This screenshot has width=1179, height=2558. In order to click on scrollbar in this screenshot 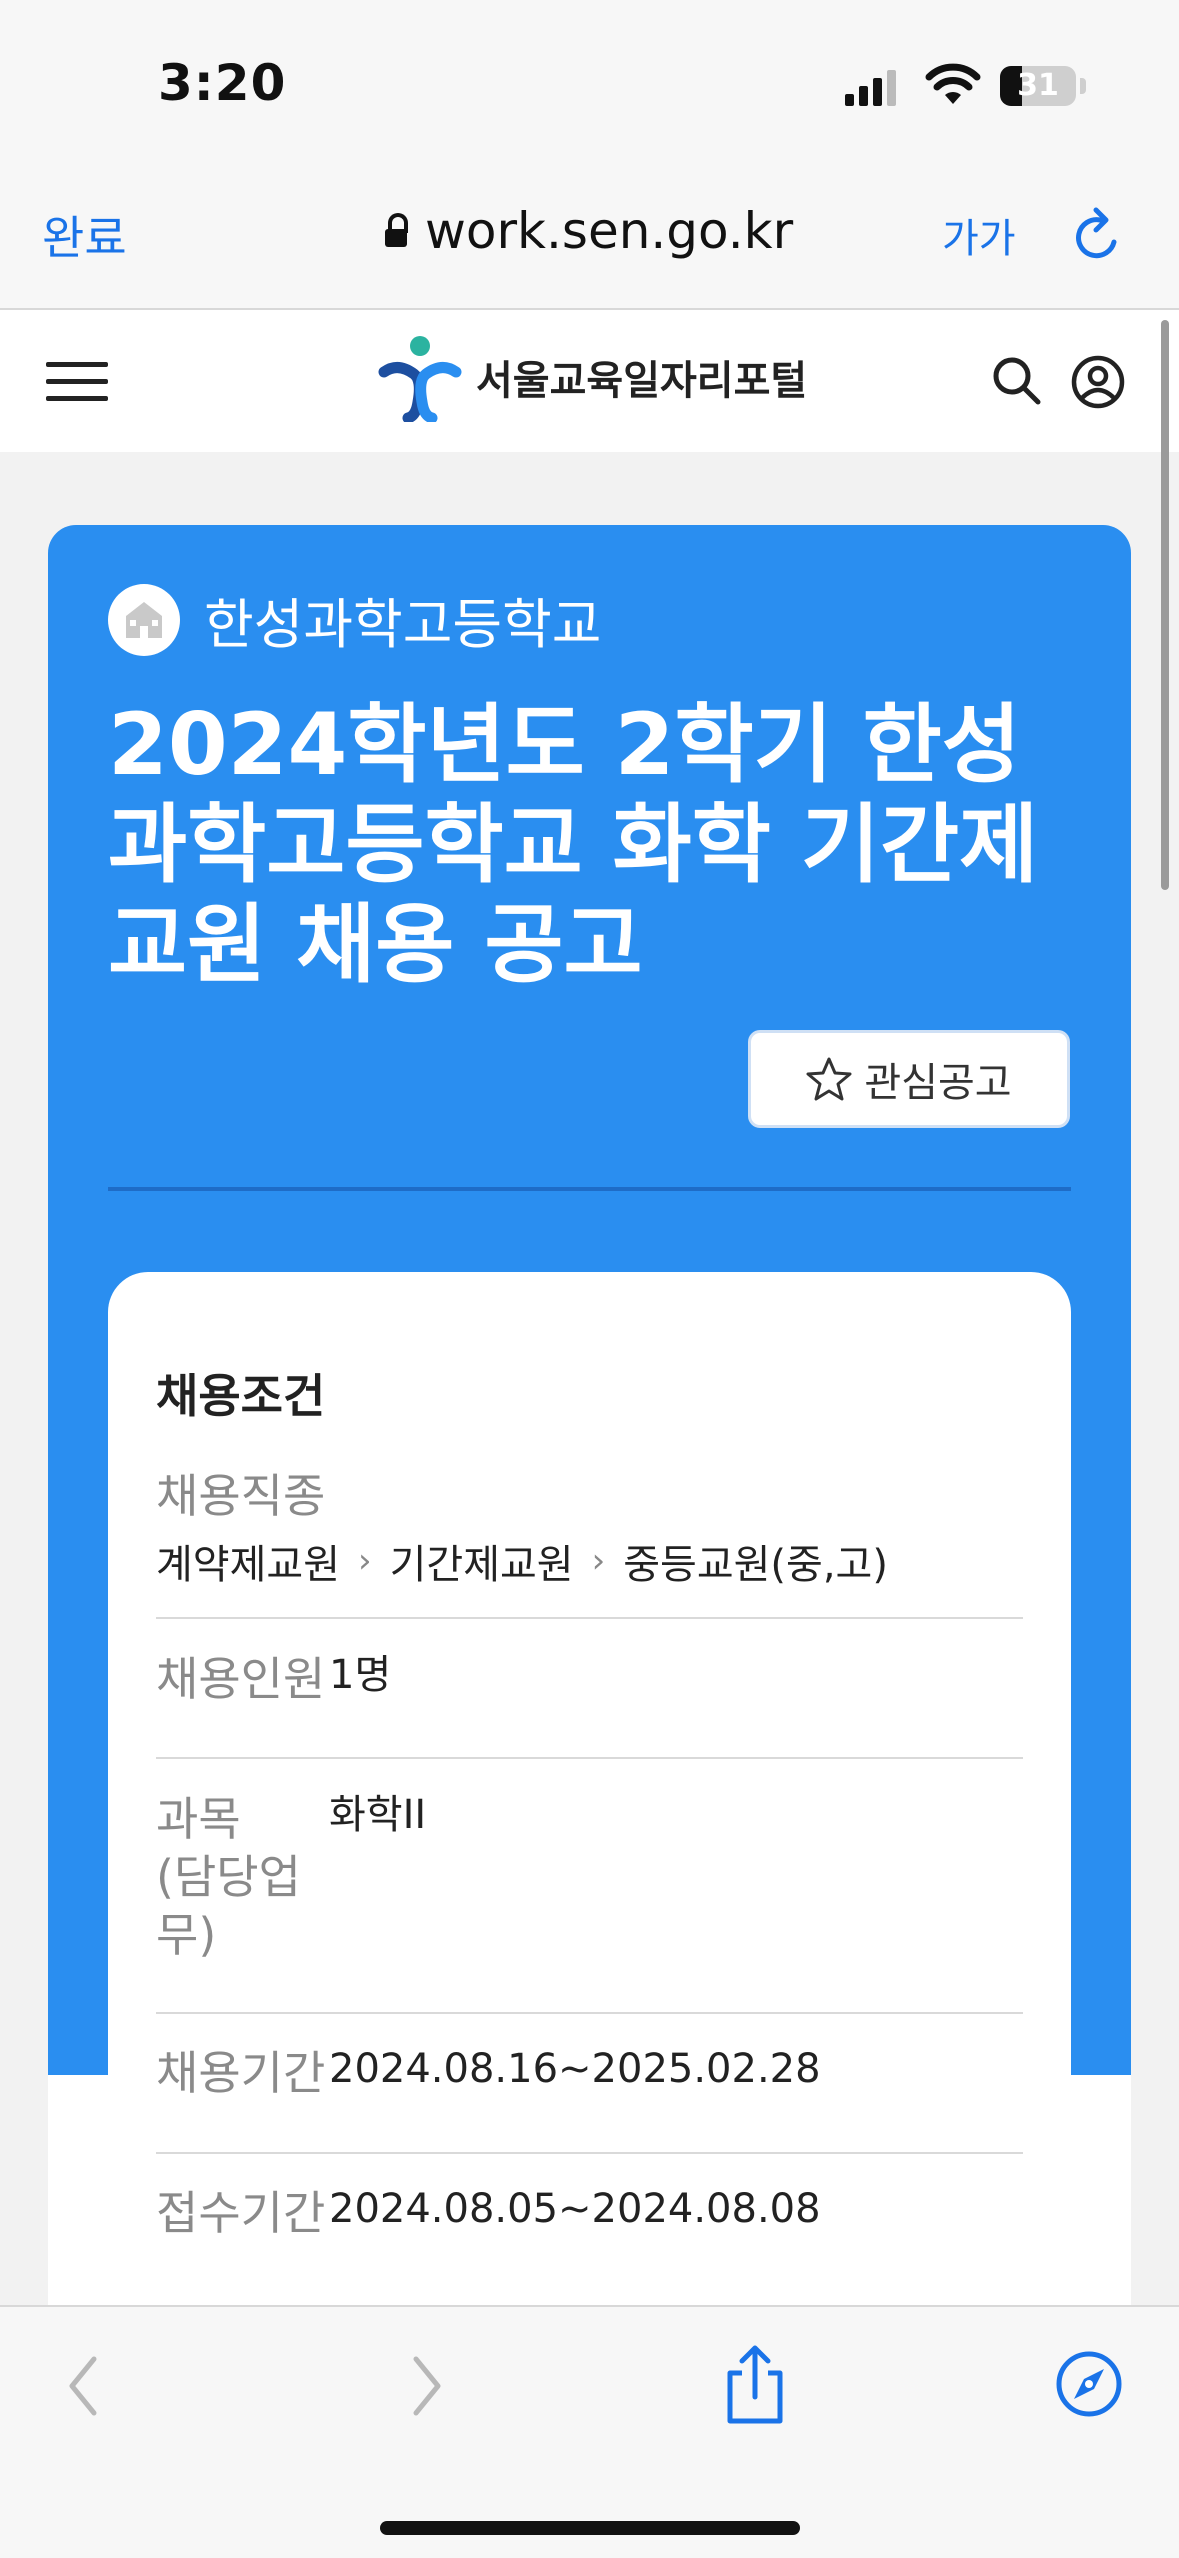, I will do `click(1165, 605)`.